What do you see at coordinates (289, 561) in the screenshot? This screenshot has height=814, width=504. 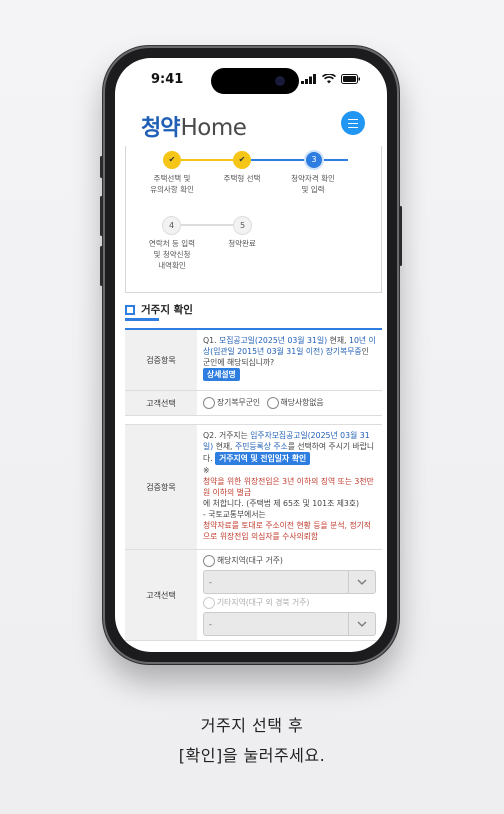 I see `radio-local-area: 해당지역(대구 거주)` at bounding box center [289, 561].